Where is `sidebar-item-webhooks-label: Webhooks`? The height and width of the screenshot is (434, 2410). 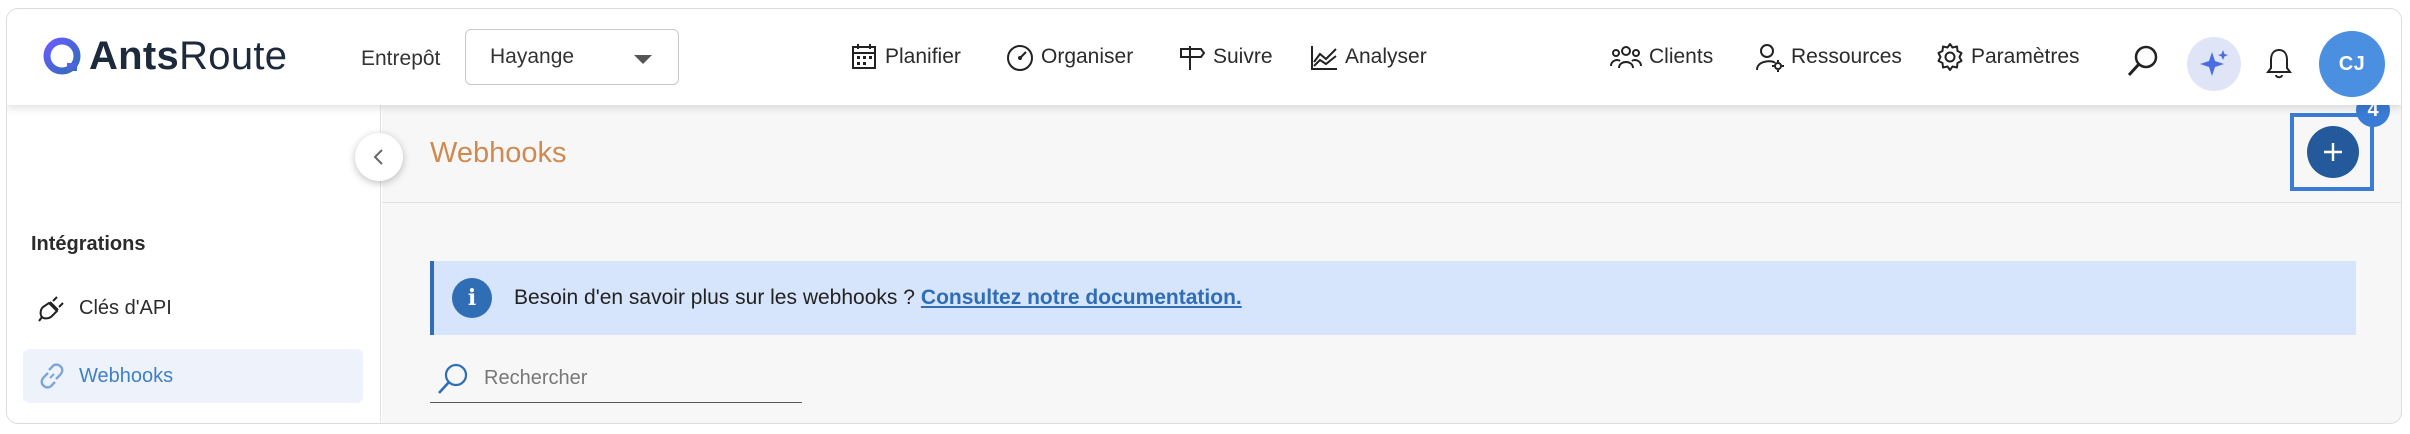 sidebar-item-webhooks-label: Webhooks is located at coordinates (126, 375).